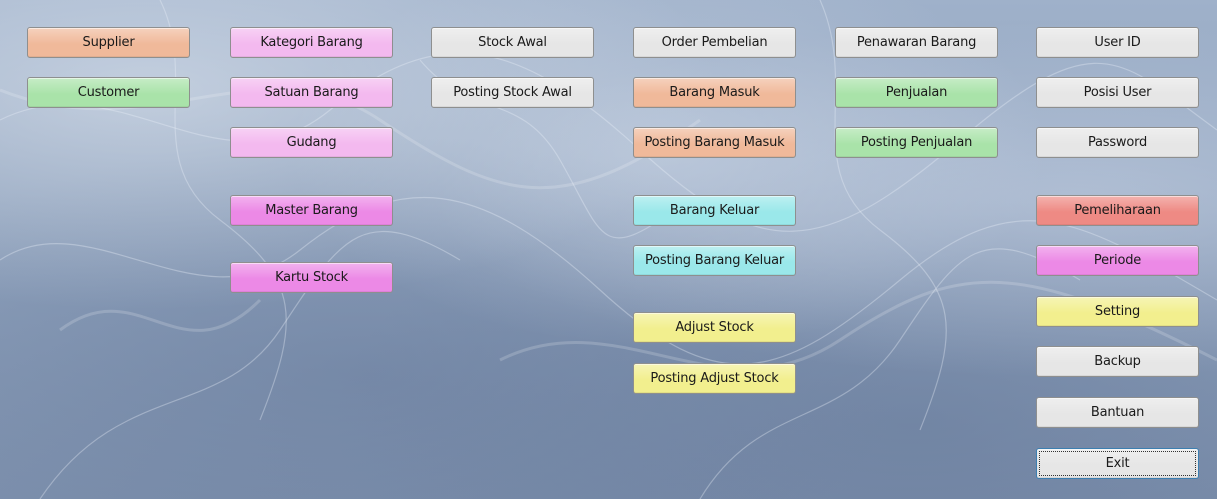 This screenshot has width=1217, height=499. Describe the element at coordinates (1117, 260) in the screenshot. I see `periode-button: Periode` at that location.